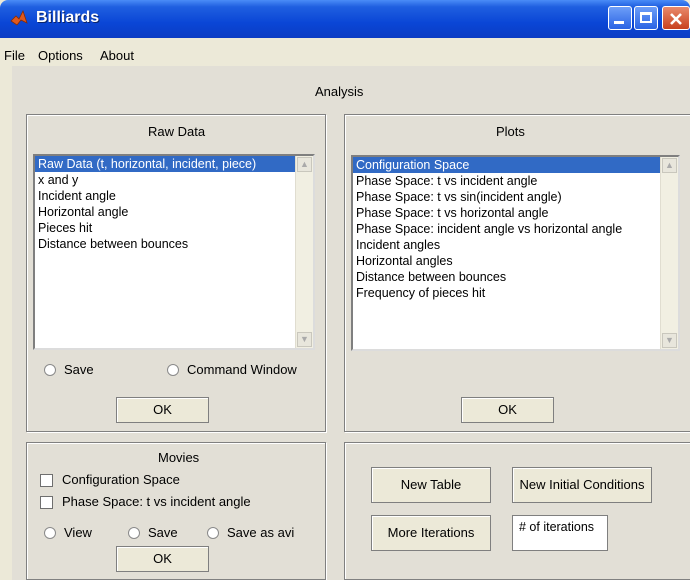 The height and width of the screenshot is (580, 690). What do you see at coordinates (515, 181) in the screenshot?
I see `list-item: Phase Space: t vs incident angle` at bounding box center [515, 181].